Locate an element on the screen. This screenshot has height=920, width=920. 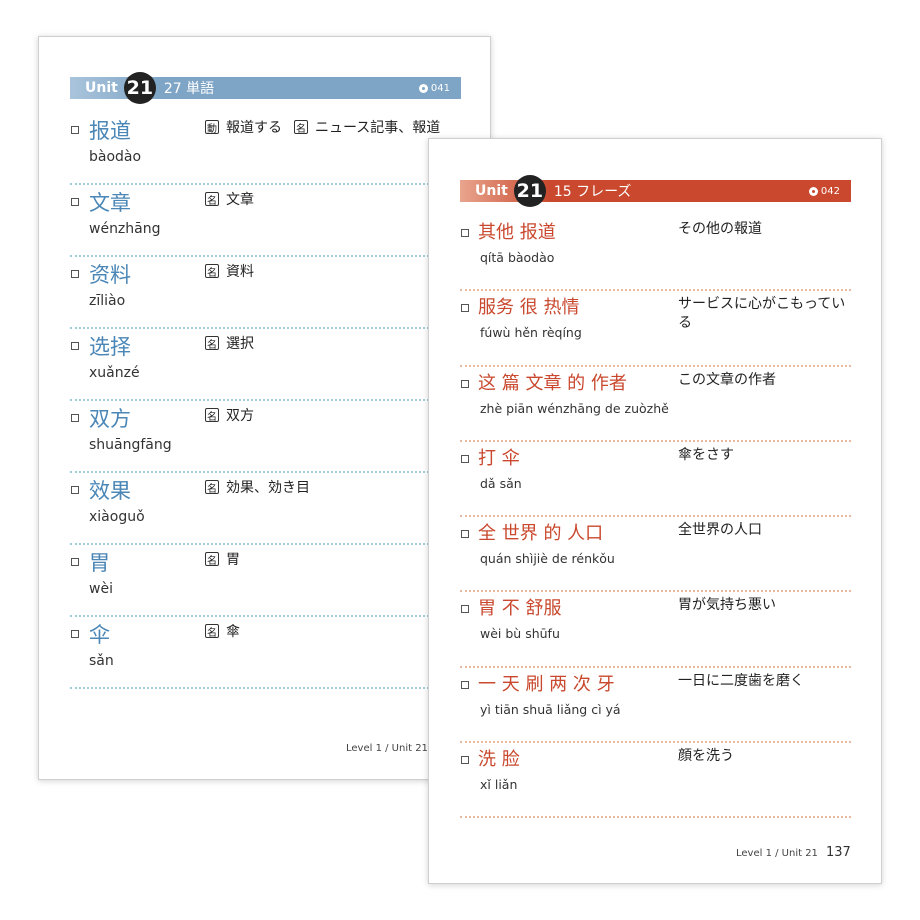
meaning: 動 報道する 名 ニュース記事、報道 is located at coordinates (322, 127).